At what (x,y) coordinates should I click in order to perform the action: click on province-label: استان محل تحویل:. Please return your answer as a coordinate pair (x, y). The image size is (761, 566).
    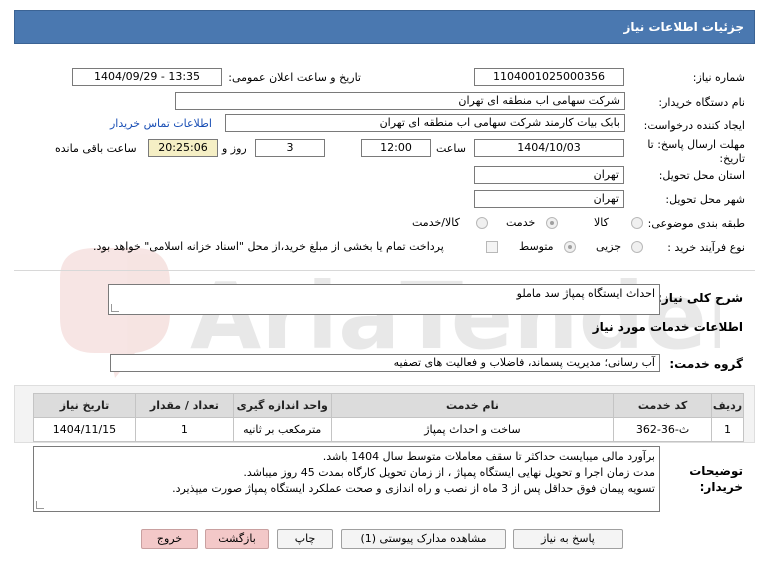
    Looking at the image, I should click on (701, 175).